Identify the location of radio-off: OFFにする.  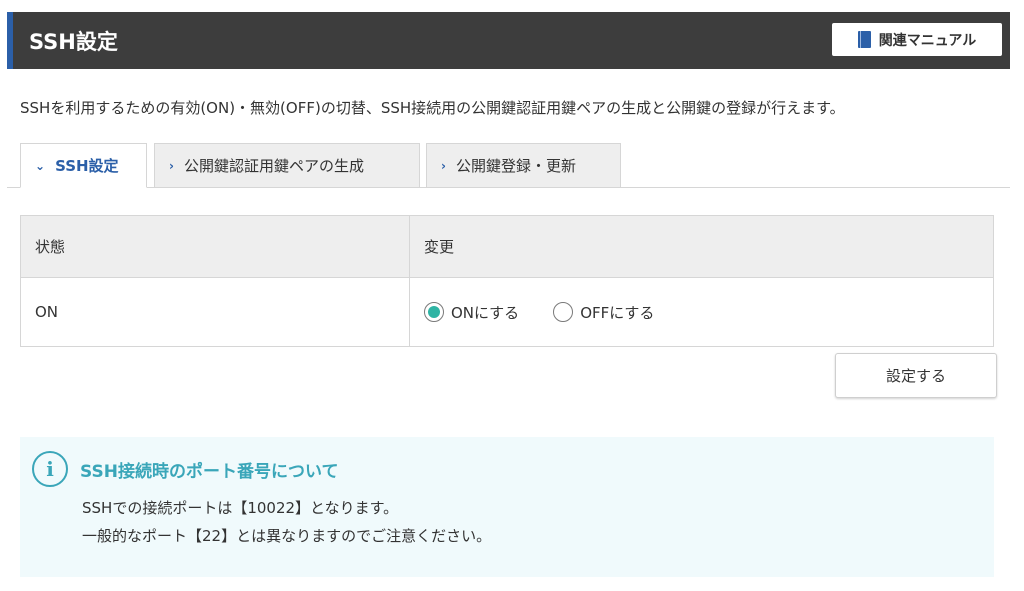
(603, 312).